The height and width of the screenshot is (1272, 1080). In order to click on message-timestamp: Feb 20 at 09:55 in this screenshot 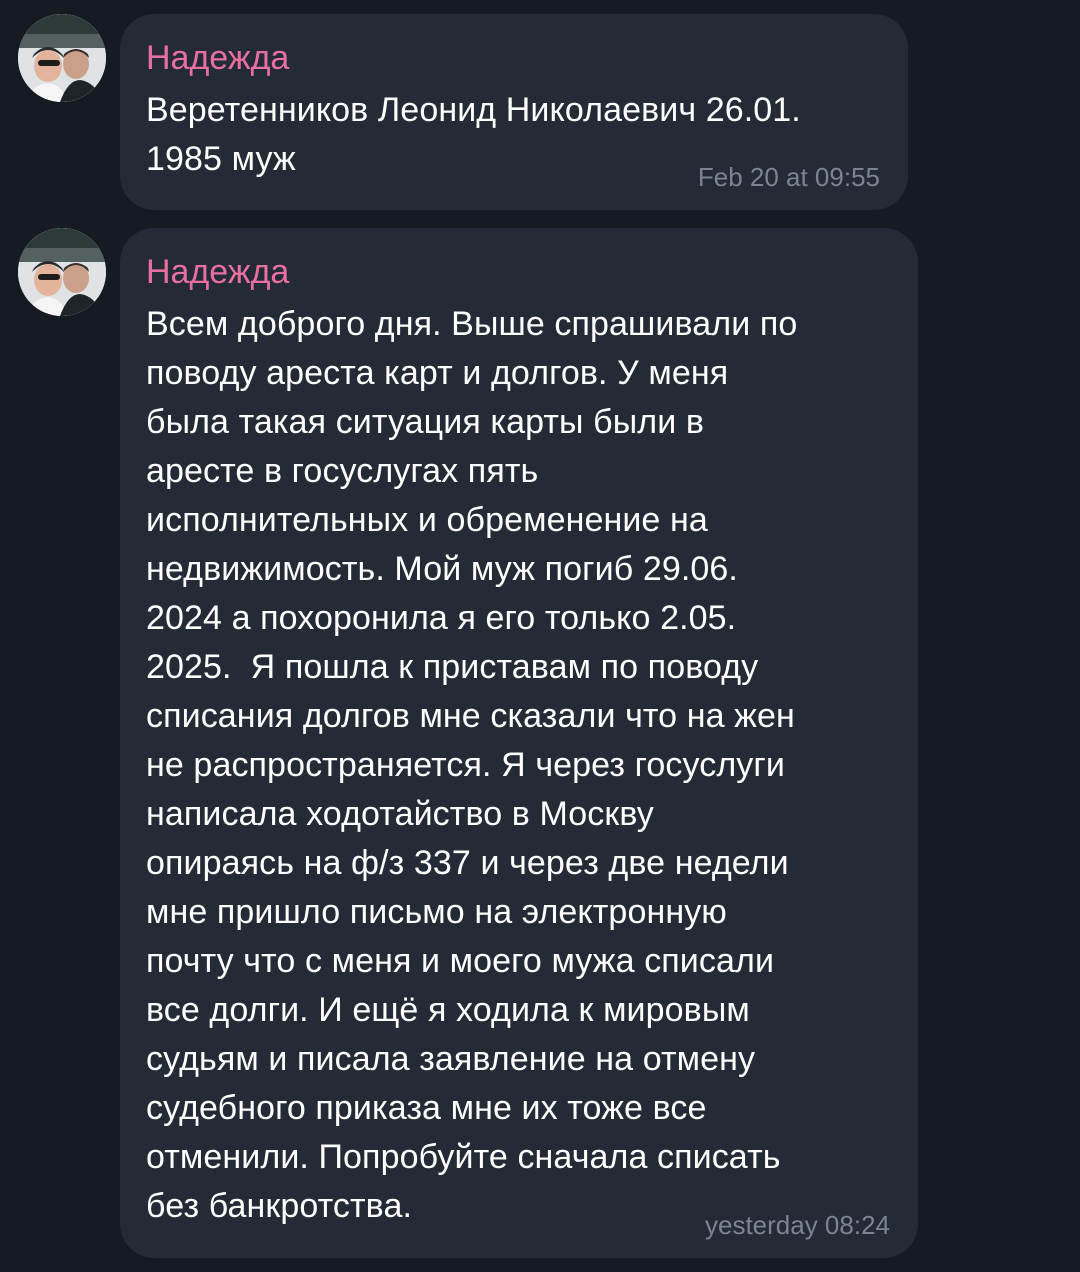, I will do `click(788, 177)`.